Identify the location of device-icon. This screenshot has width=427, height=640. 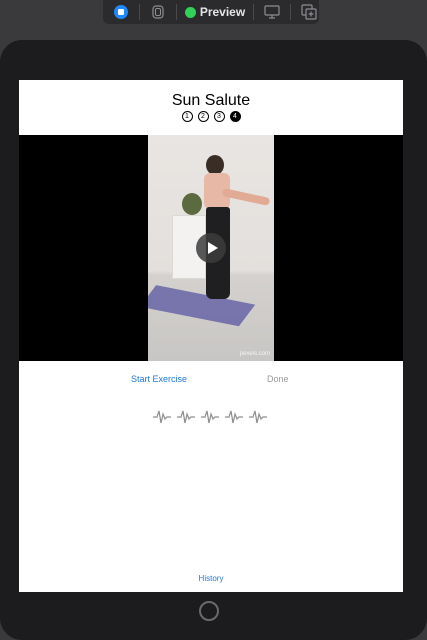
(158, 12).